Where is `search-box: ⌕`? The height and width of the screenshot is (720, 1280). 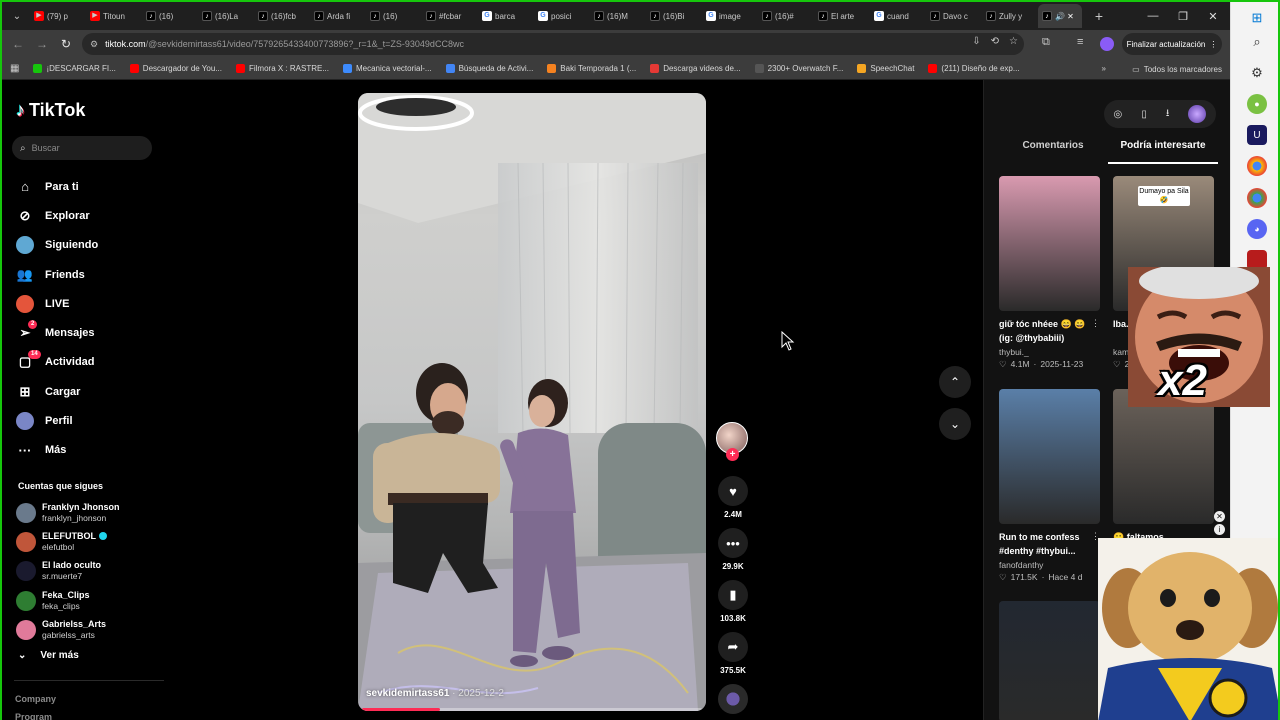
search-box: ⌕ is located at coordinates (82, 148).